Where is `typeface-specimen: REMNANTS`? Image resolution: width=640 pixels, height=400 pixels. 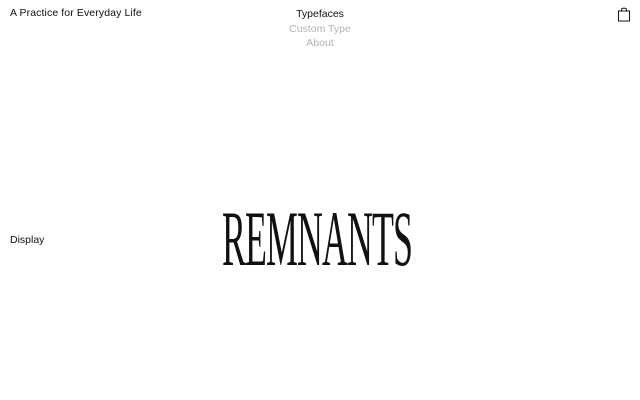 typeface-specimen: REMNANTS is located at coordinates (317, 239).